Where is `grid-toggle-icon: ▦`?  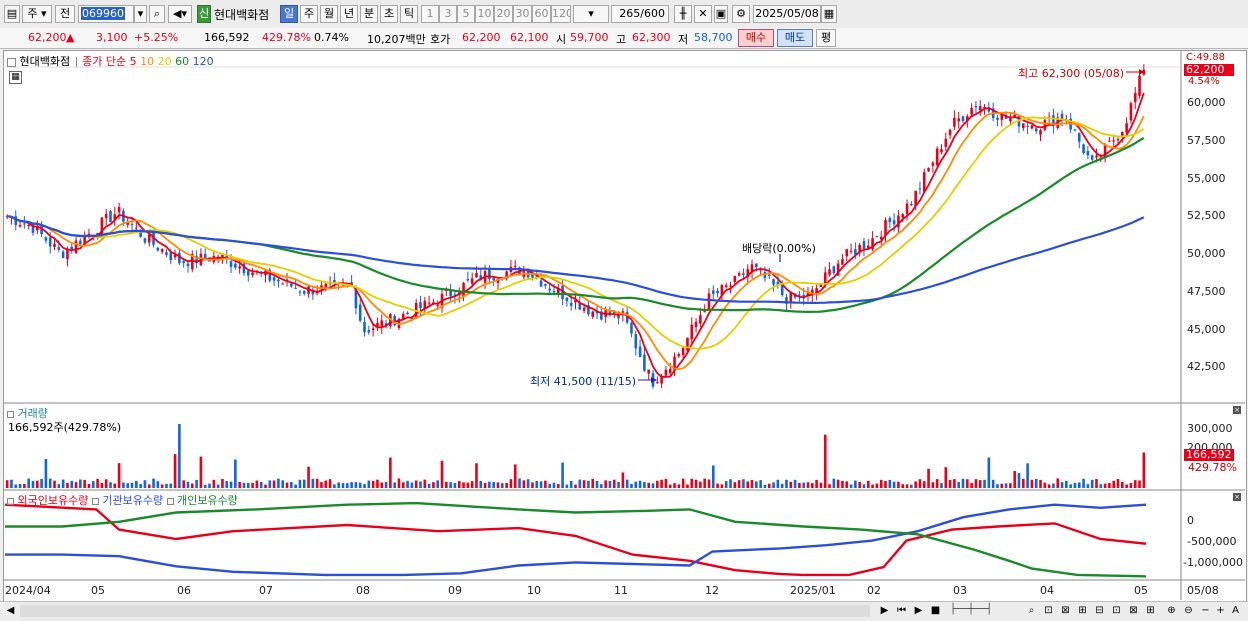 grid-toggle-icon: ▦ is located at coordinates (15, 77).